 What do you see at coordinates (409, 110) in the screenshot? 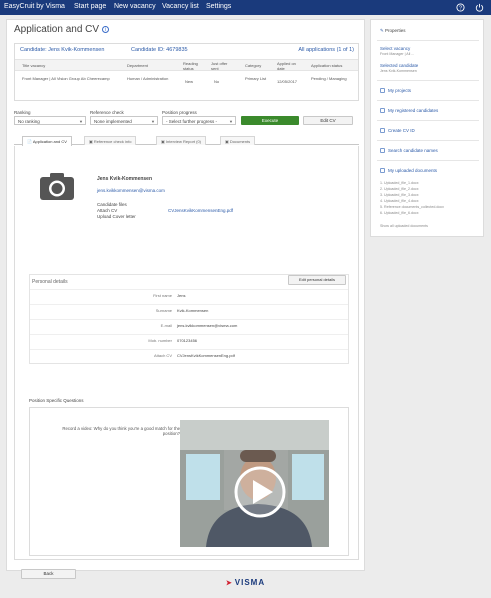
I see `sidebar-item-registered-candidates: My registered candidates` at bounding box center [409, 110].